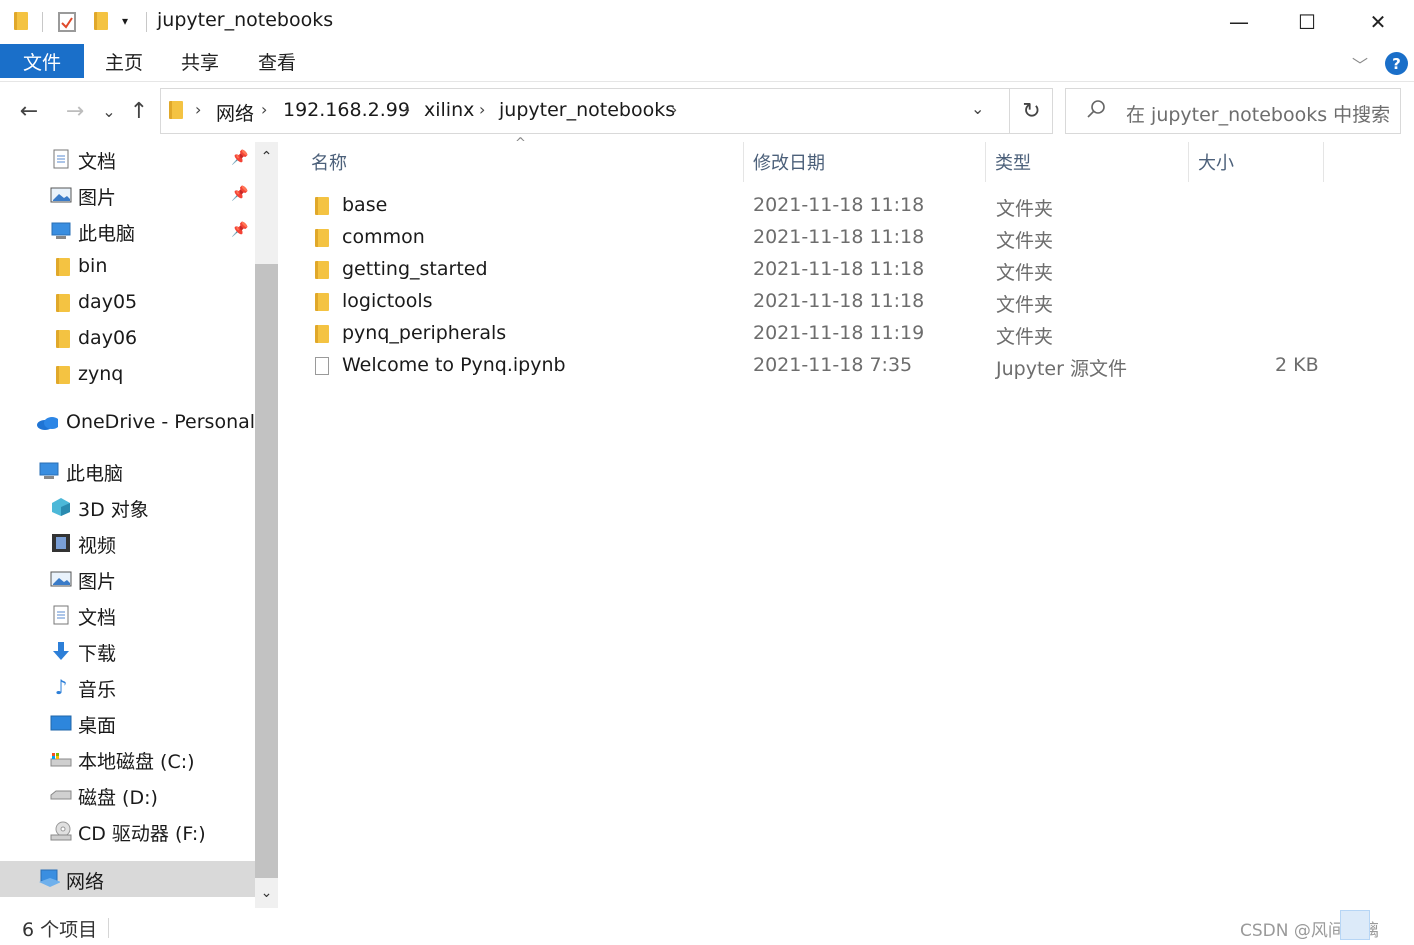 The height and width of the screenshot is (945, 1414). I want to click on sidebar-item-this-pc: 此电脑, so click(127, 471).